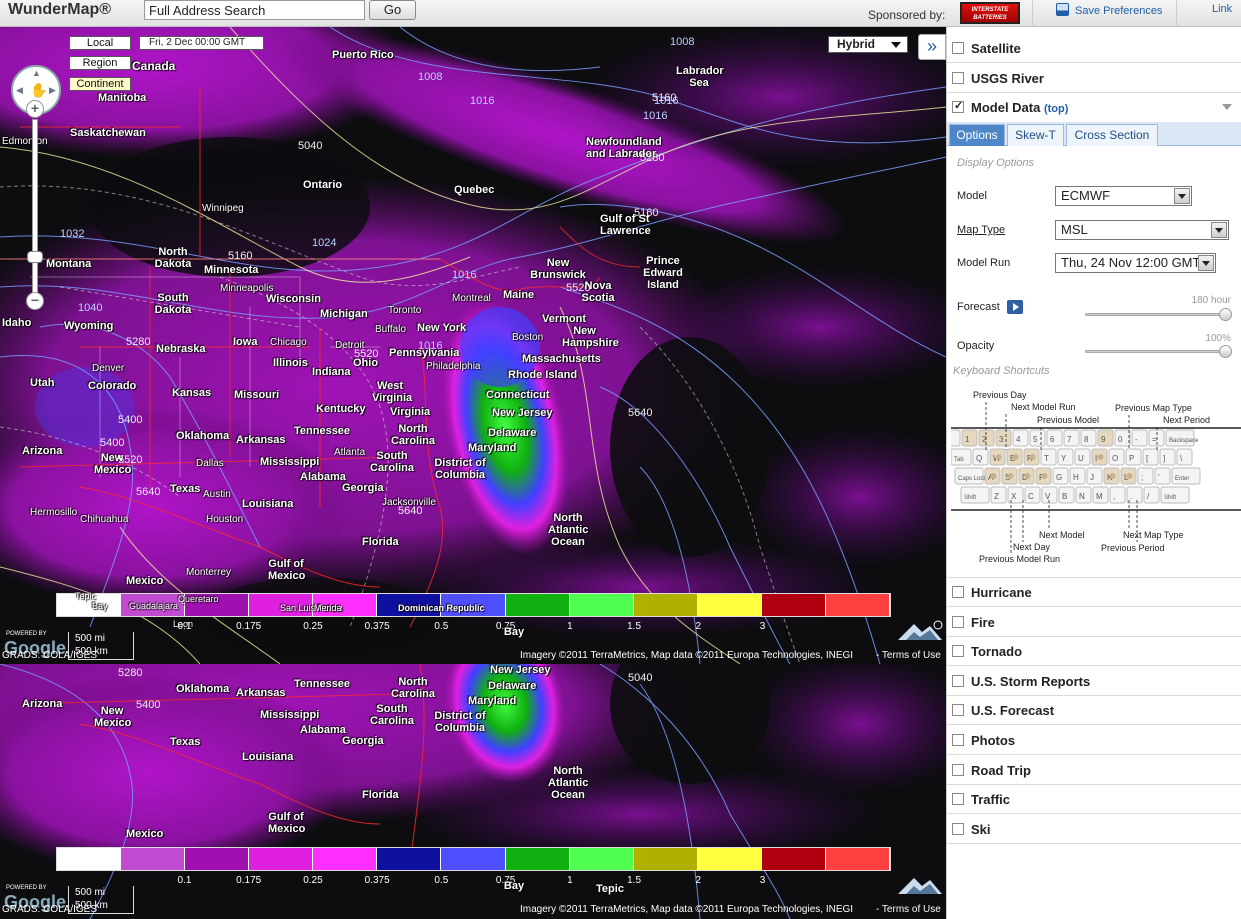  What do you see at coordinates (1035, 135) in the screenshot?
I see `tab-skew-t: Skew-T` at bounding box center [1035, 135].